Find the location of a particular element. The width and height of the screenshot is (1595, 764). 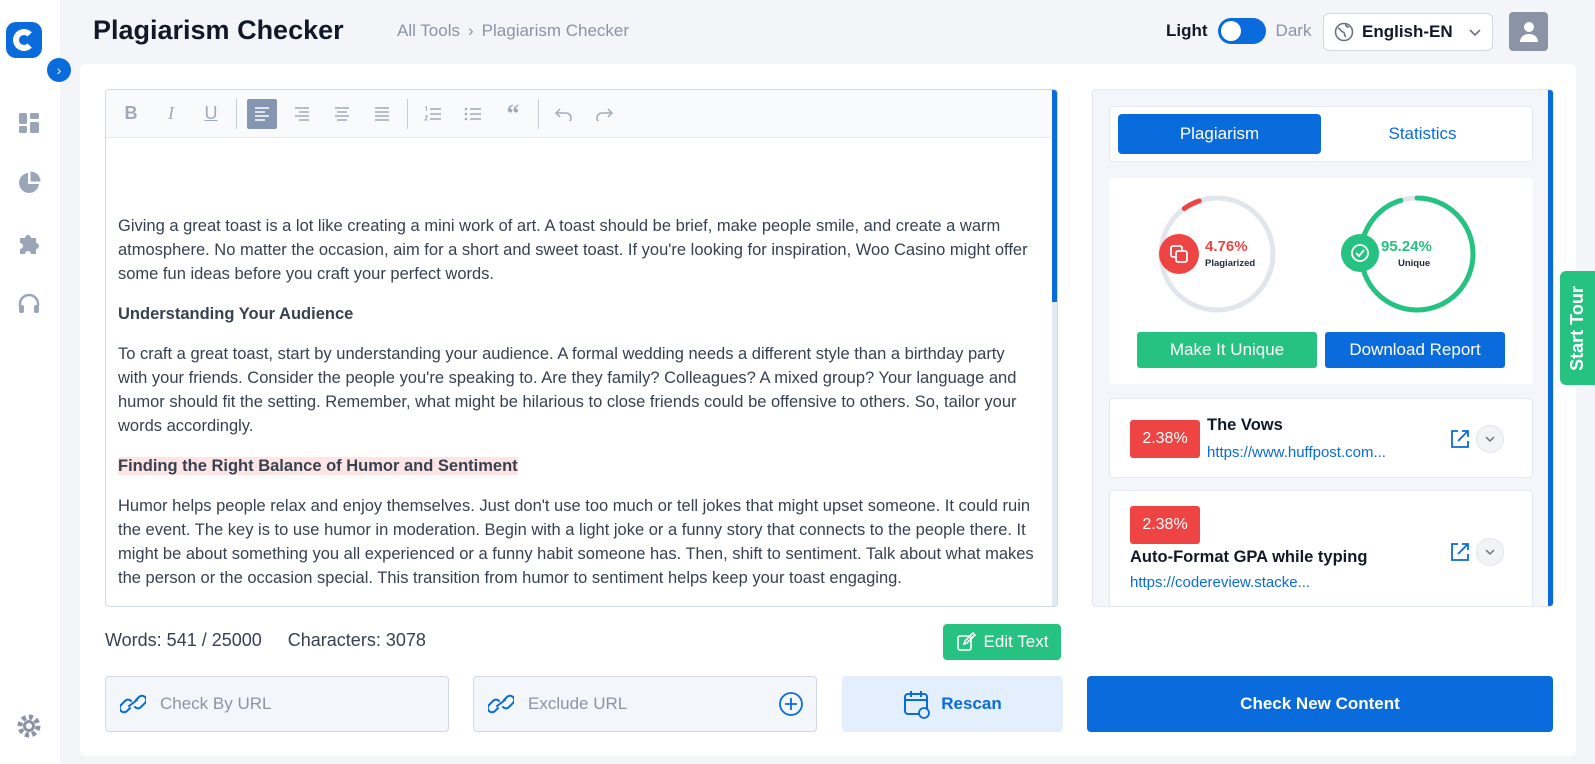

italic-icon: I is located at coordinates (171, 114).